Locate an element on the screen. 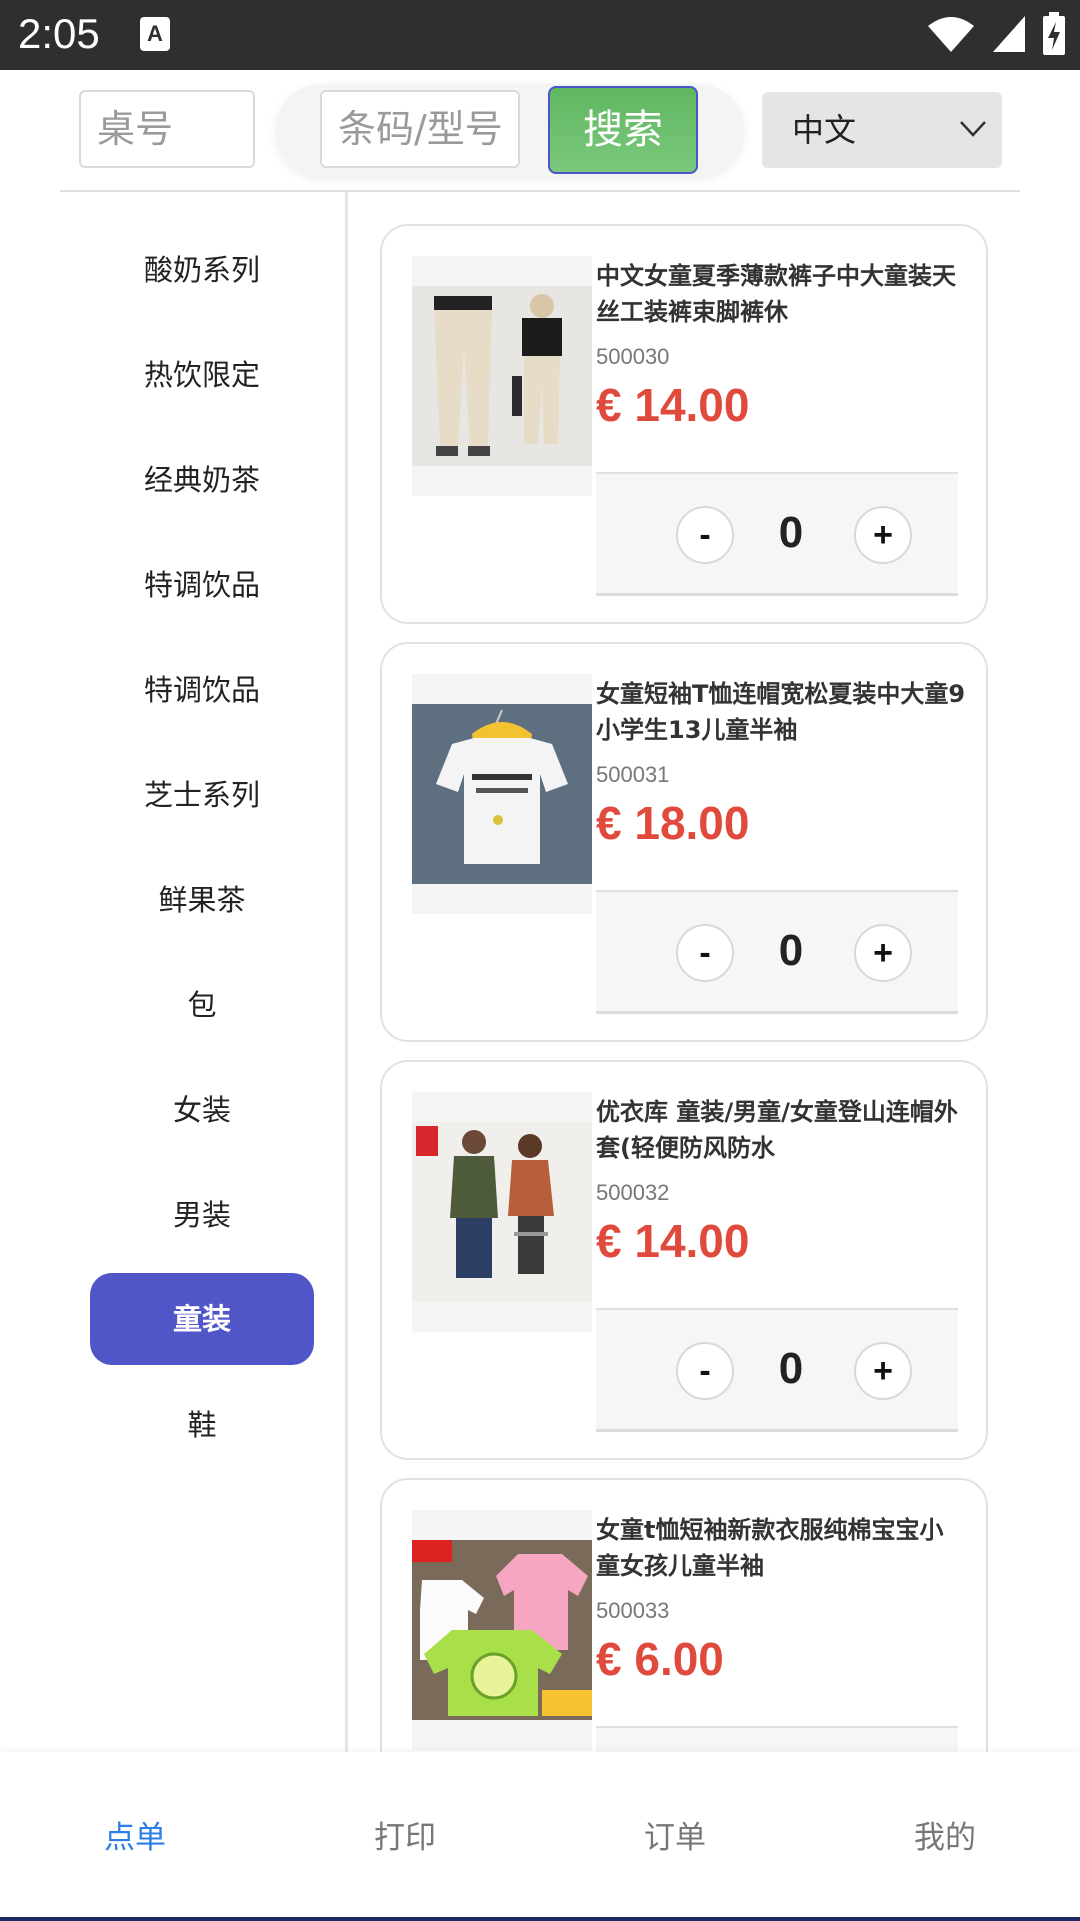  chevron-down-icon is located at coordinates (973, 129).